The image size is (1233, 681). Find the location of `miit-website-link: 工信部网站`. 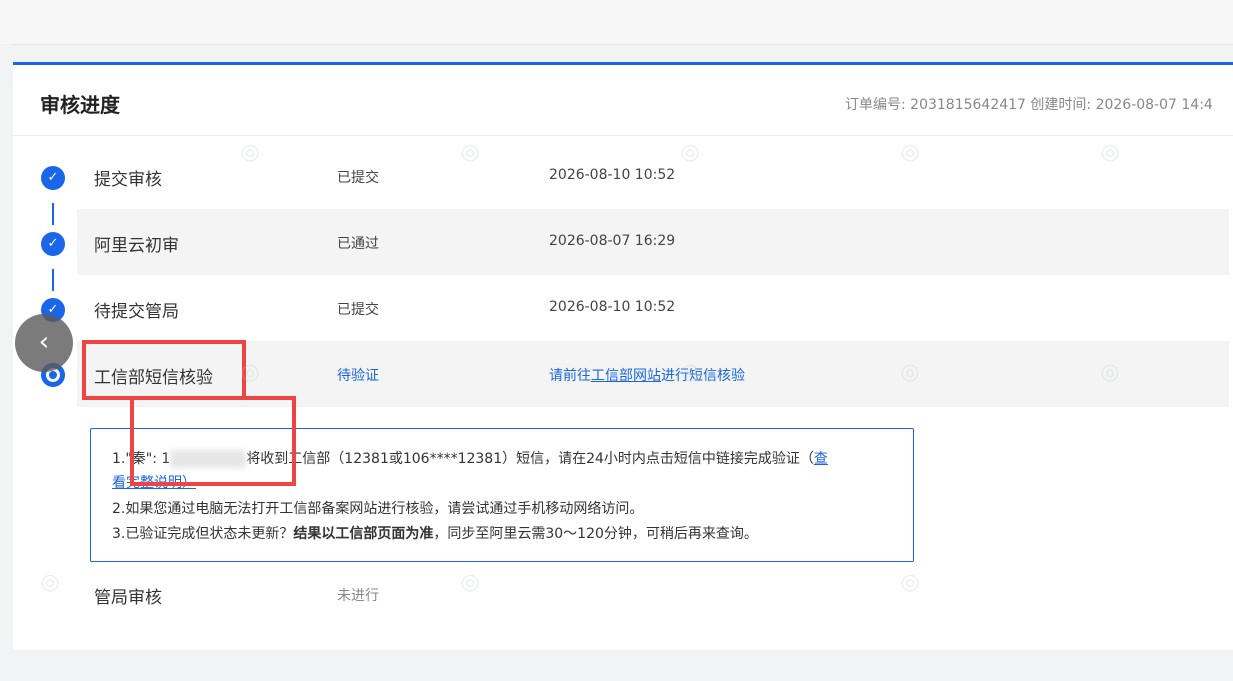

miit-website-link: 工信部网站 is located at coordinates (626, 376).